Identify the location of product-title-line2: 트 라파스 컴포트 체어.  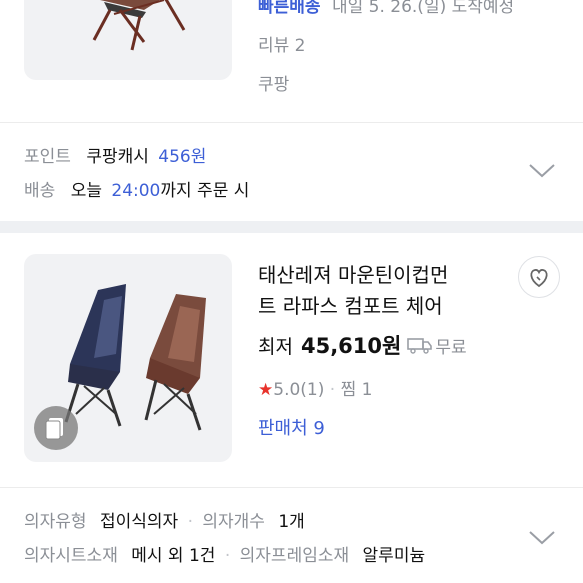
(350, 306).